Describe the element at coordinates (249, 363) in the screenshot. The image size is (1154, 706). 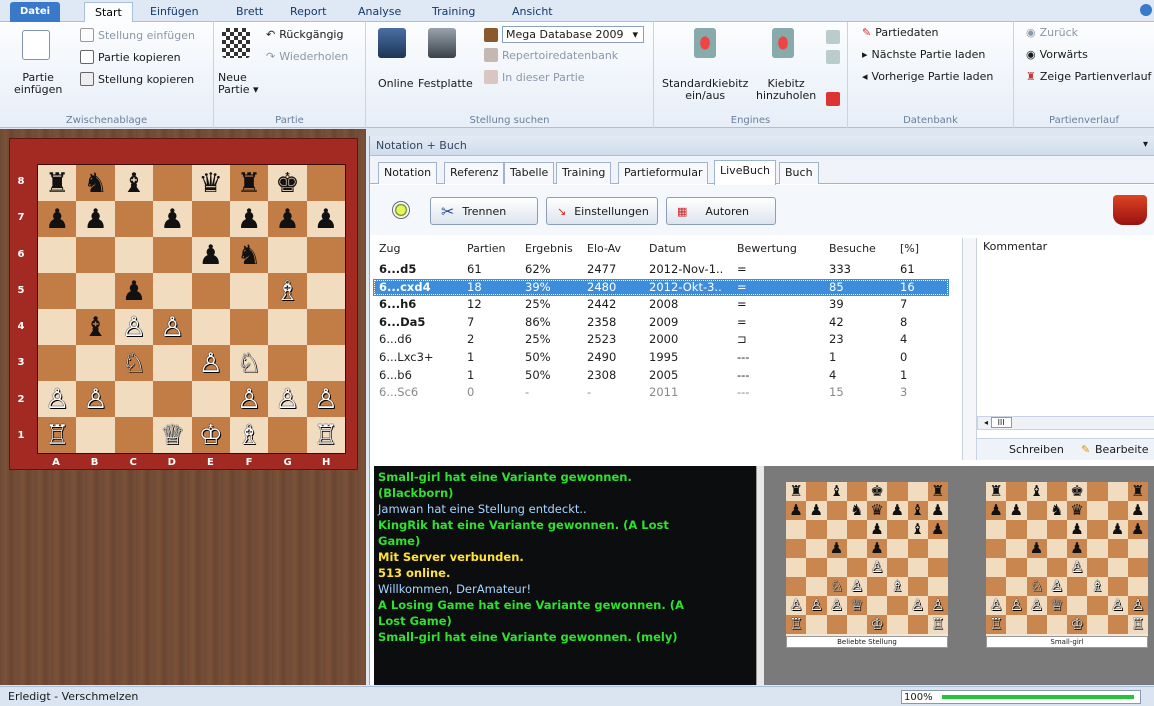
I see `board-square: ♘` at that location.